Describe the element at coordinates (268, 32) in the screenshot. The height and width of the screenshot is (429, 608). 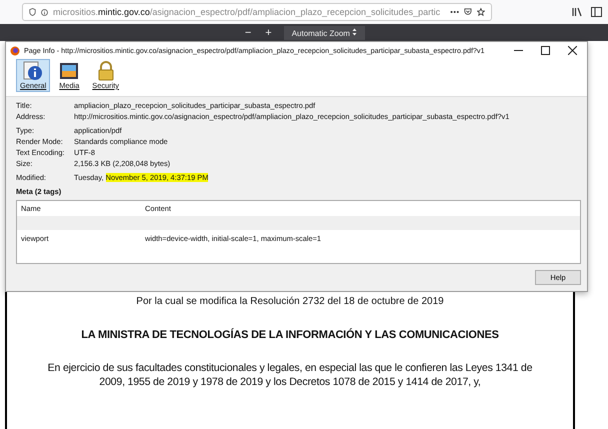
I see `zoom-in-button: +` at that location.